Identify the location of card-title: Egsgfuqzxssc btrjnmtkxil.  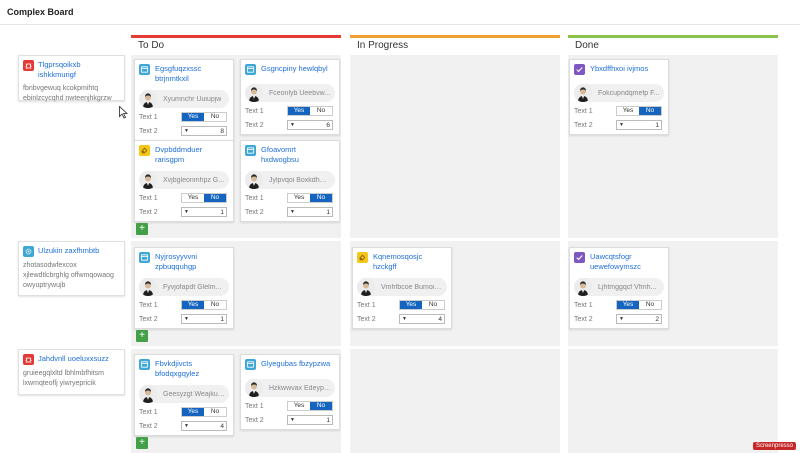
(192, 74).